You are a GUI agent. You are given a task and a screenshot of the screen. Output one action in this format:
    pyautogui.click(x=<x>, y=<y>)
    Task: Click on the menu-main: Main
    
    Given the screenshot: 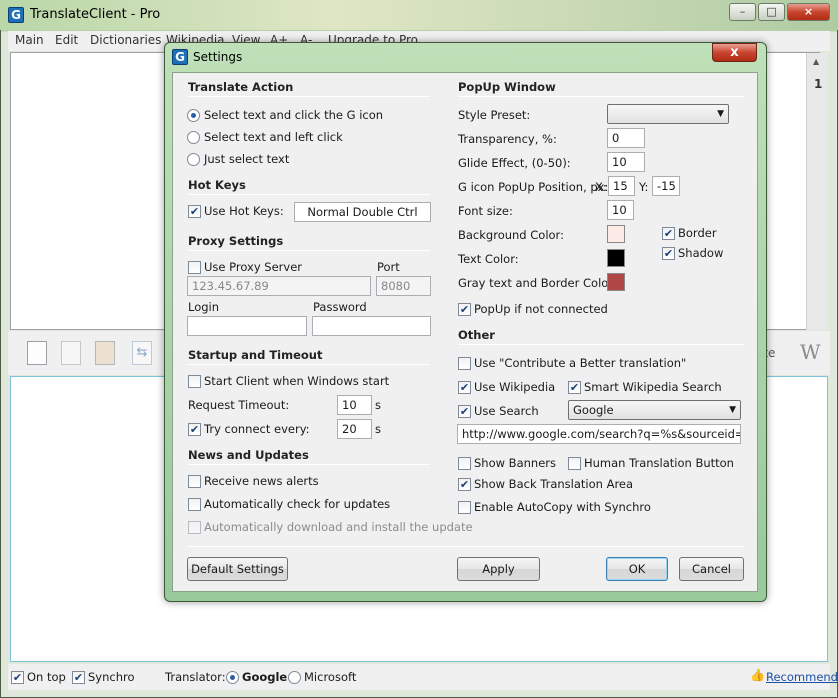 What is the action you would take?
    pyautogui.click(x=29, y=40)
    